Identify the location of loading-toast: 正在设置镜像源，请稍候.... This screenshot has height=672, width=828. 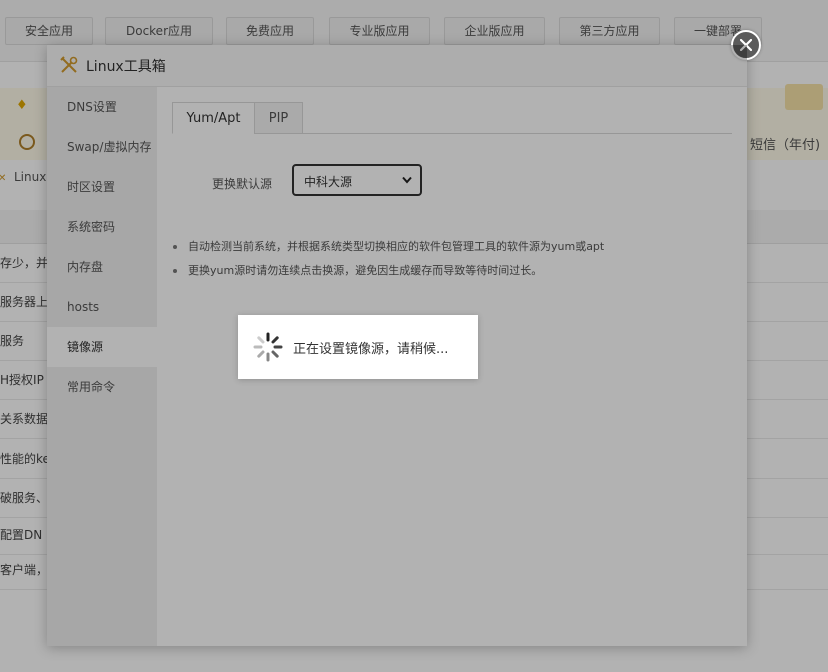
(358, 347).